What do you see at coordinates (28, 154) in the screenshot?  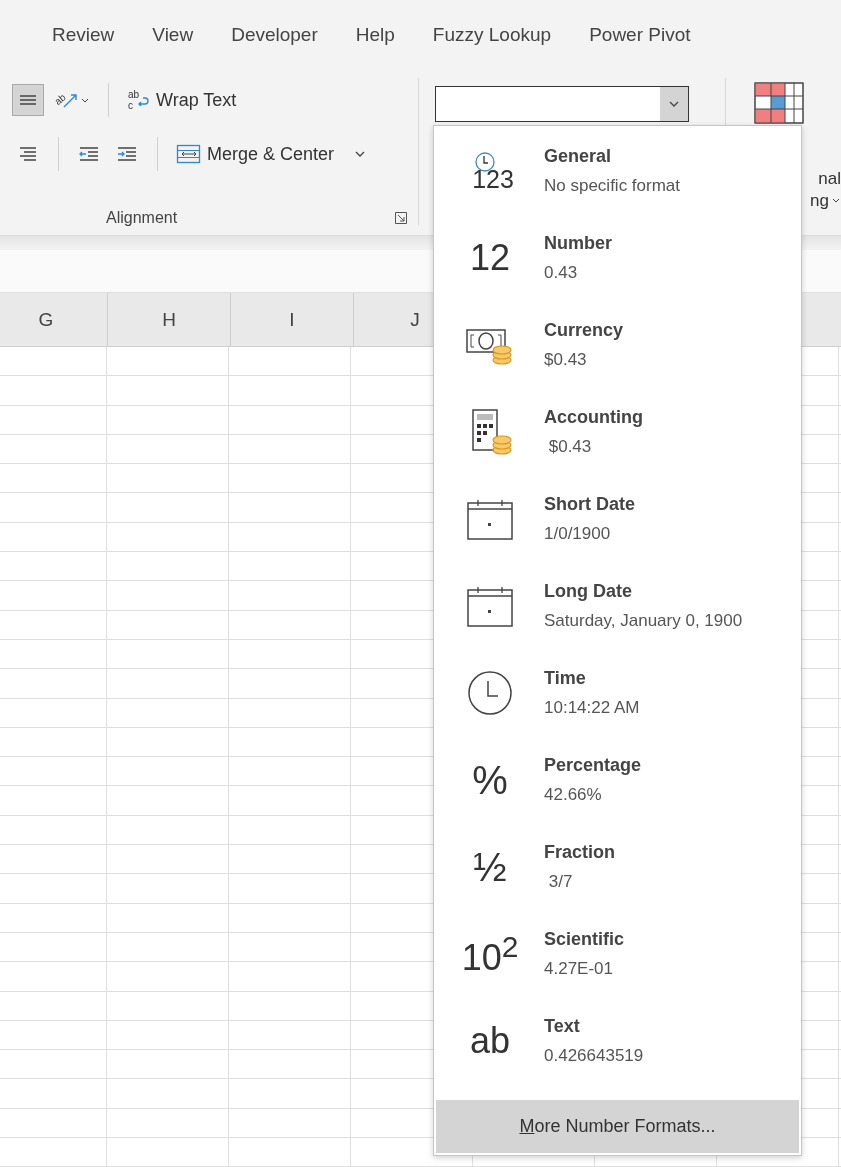 I see `align-right-icon` at bounding box center [28, 154].